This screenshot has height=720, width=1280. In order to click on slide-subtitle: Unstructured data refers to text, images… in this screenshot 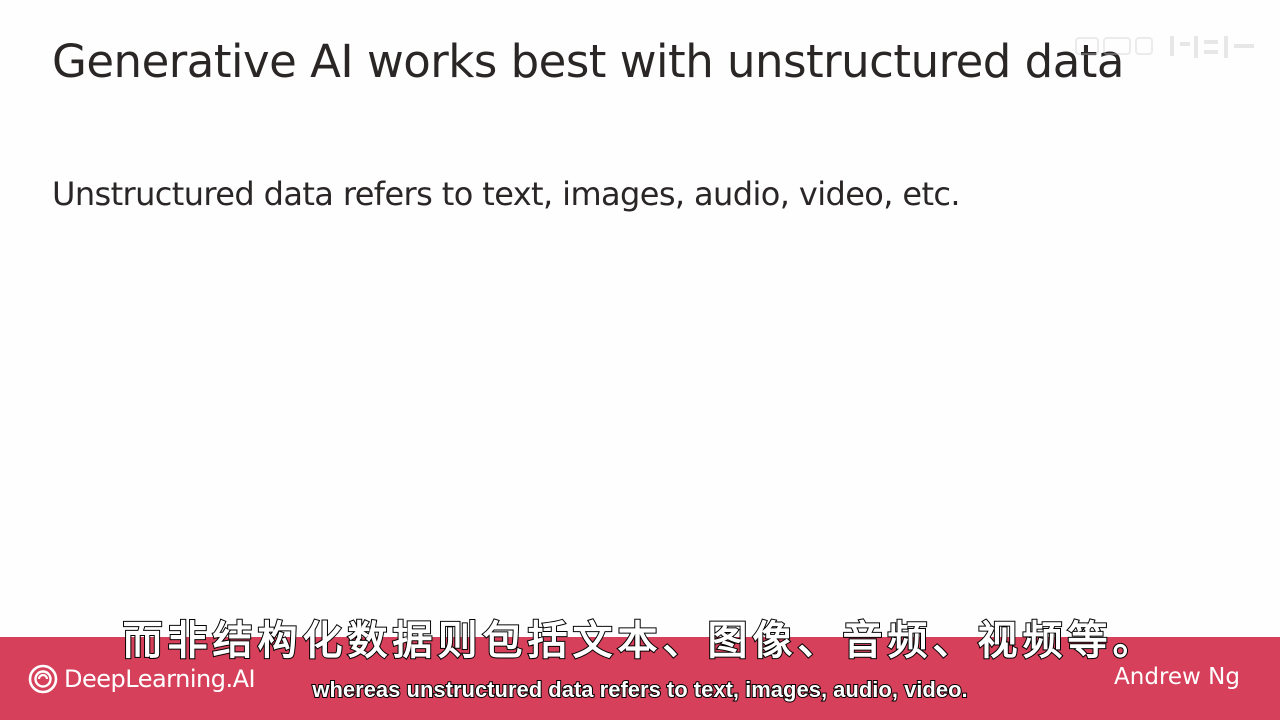, I will do `click(506, 194)`.